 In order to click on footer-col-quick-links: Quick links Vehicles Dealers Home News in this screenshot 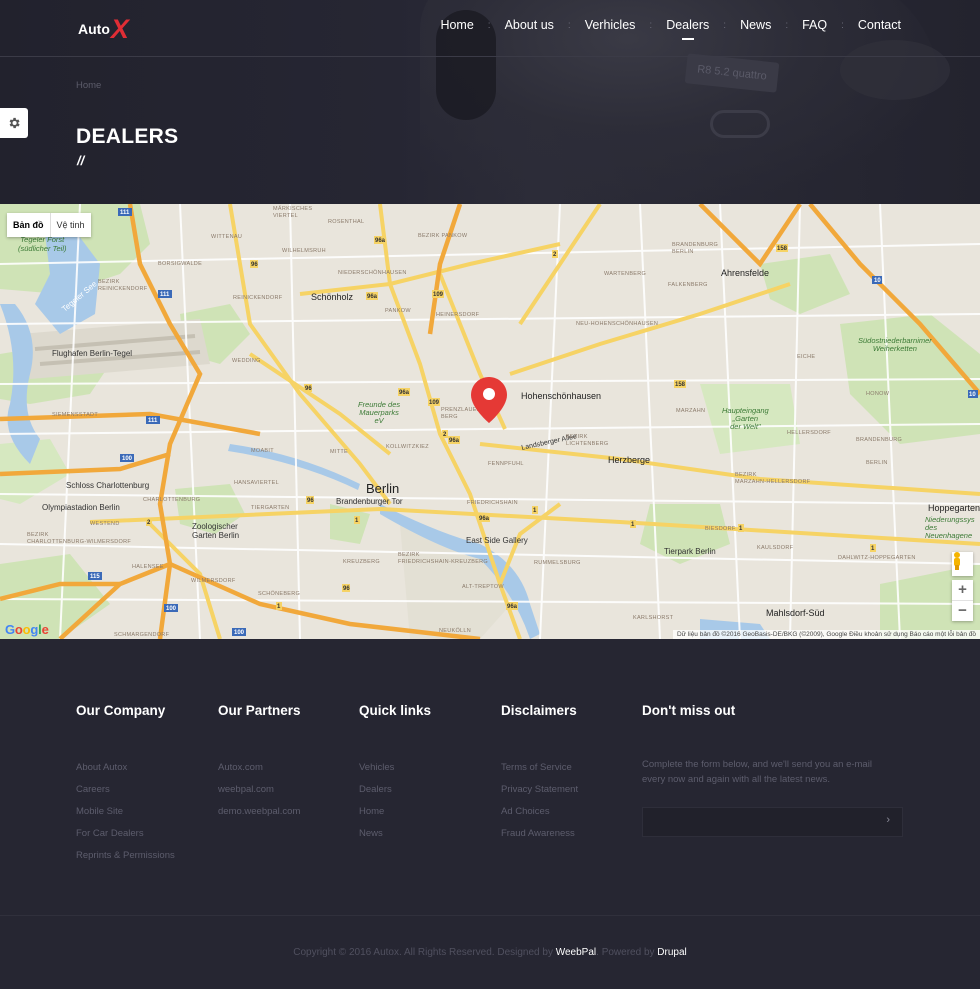, I will do `click(395, 774)`.